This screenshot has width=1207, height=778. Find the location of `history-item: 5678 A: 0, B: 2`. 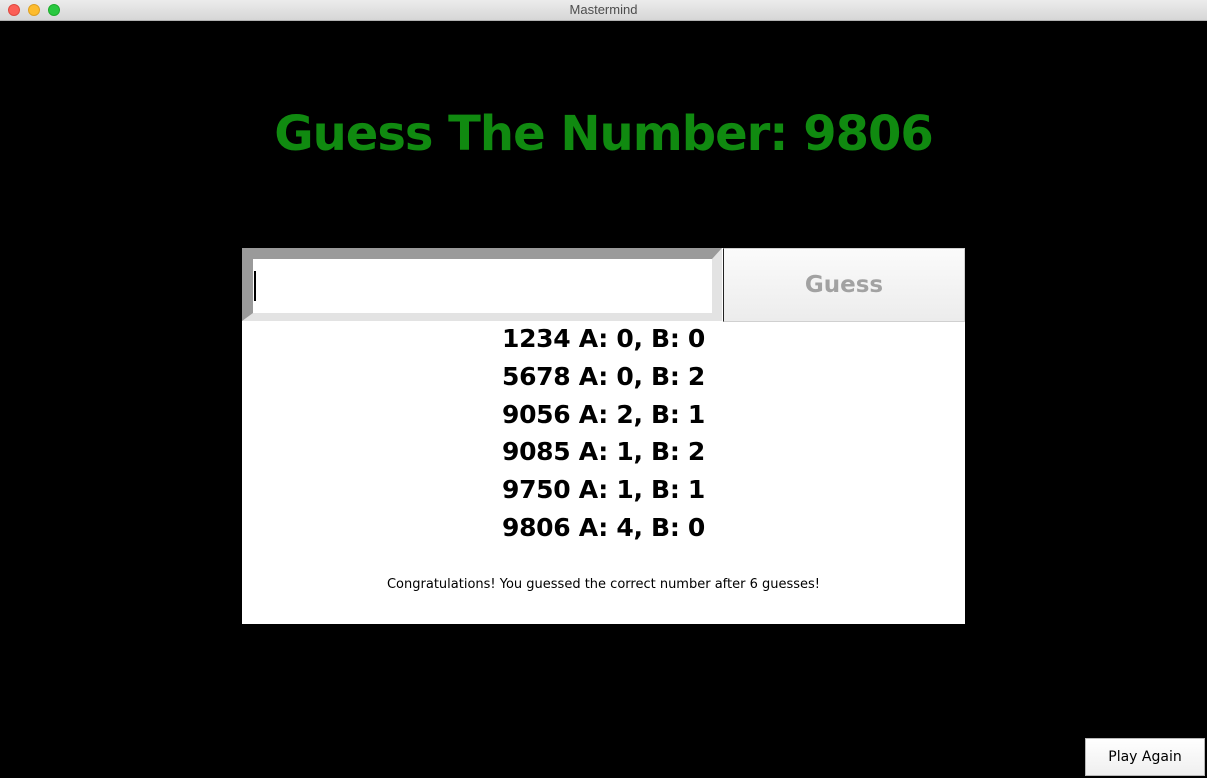

history-item: 5678 A: 0, B: 2 is located at coordinates (603, 376).